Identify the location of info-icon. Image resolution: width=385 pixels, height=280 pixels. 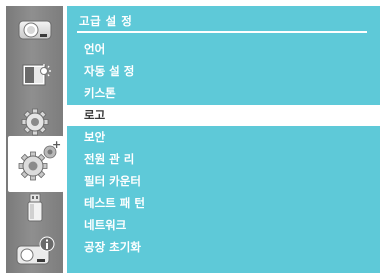
(35, 251).